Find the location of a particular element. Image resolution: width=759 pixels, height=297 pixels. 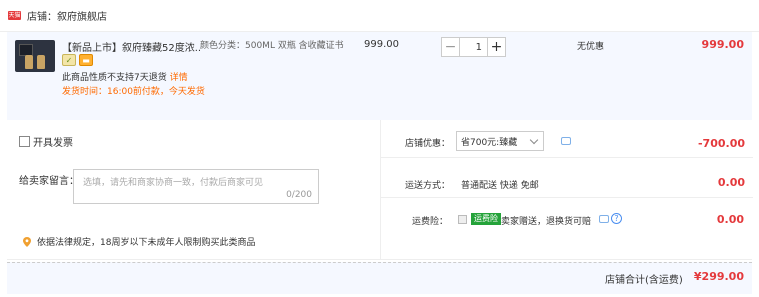

shop-header: 天猫 店铺：叙府旗舰店 is located at coordinates (379, 16).